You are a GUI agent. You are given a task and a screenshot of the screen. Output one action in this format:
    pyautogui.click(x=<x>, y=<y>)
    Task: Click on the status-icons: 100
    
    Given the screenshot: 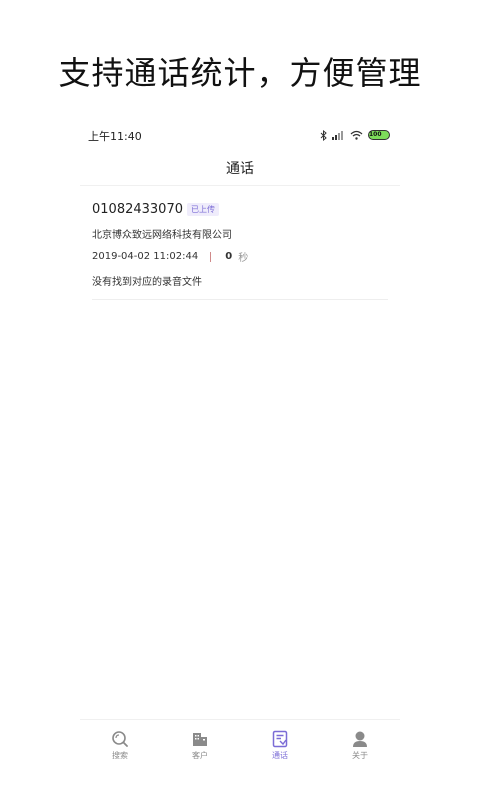 What is the action you would take?
    pyautogui.click(x=355, y=135)
    